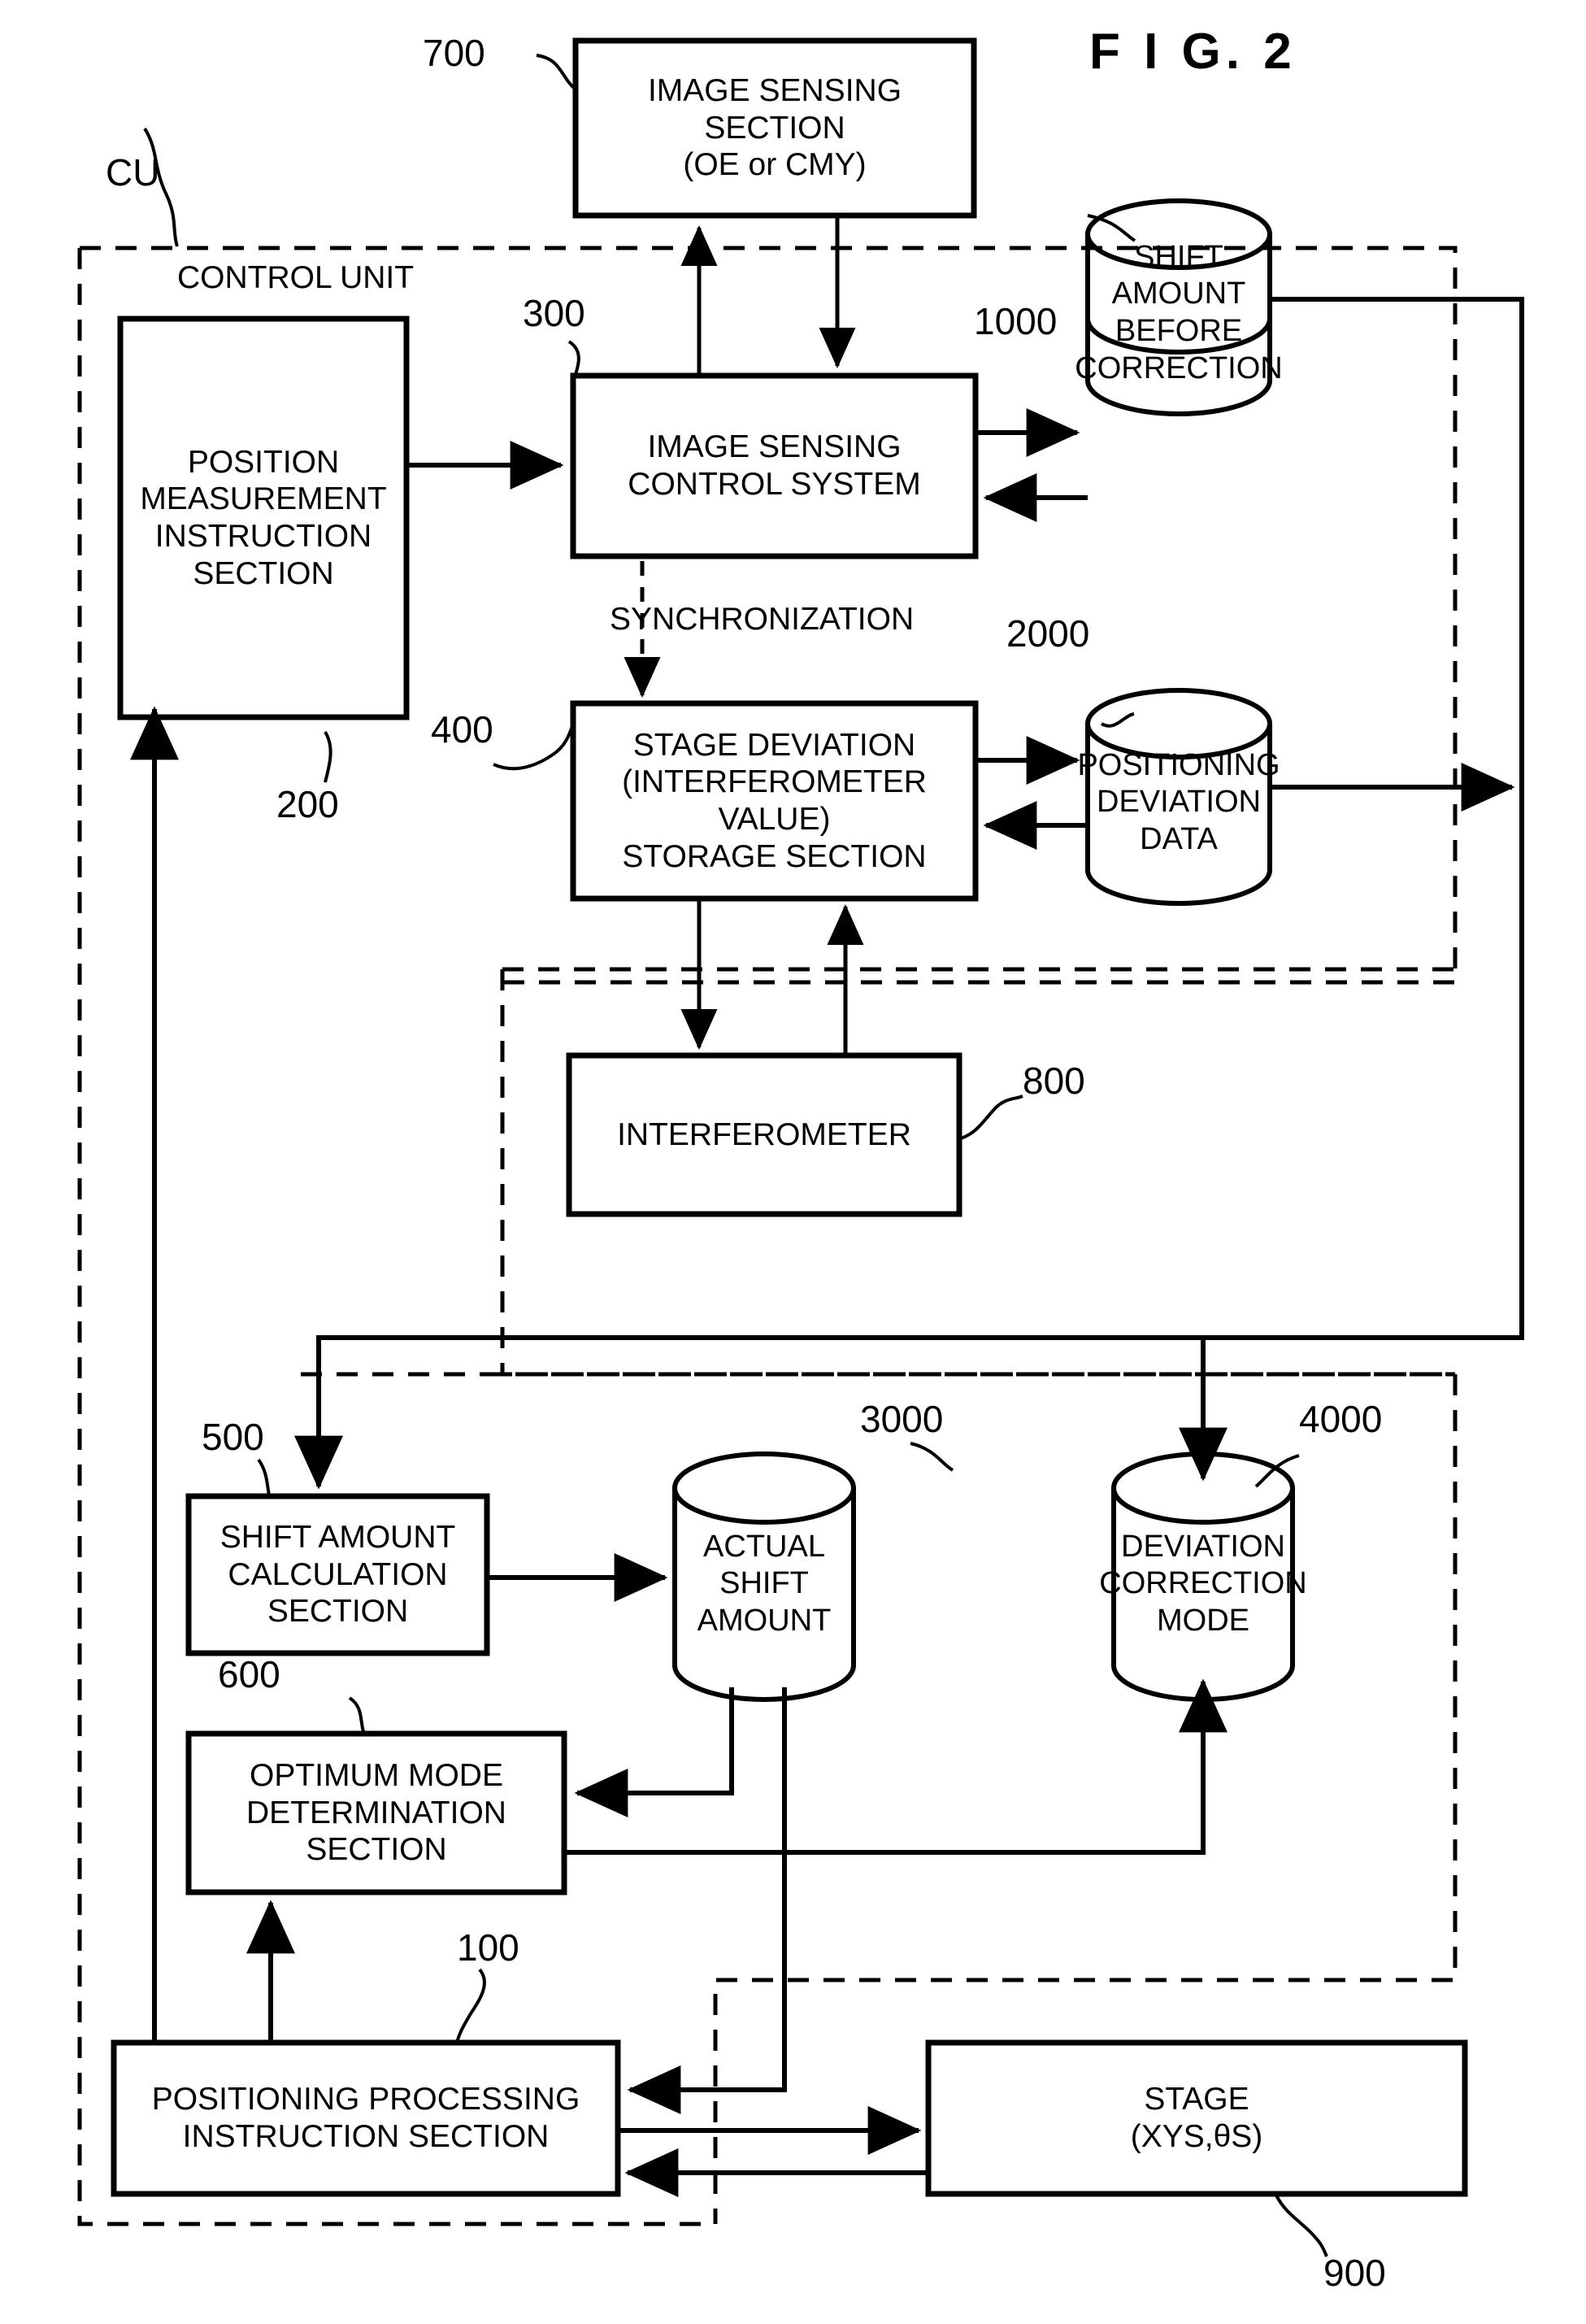 The width and height of the screenshot is (1586, 2324). What do you see at coordinates (1196, 2118) in the screenshot?
I see `box-stage` at bounding box center [1196, 2118].